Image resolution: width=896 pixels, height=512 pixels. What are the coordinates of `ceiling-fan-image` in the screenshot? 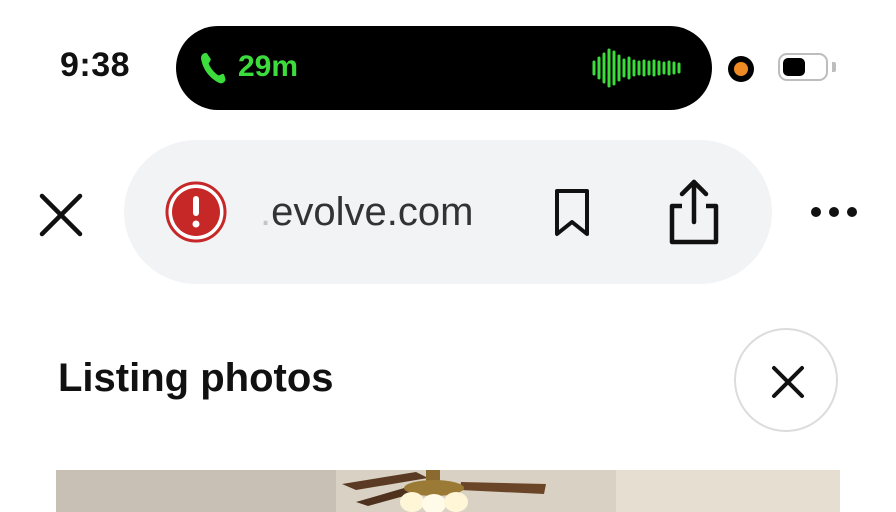 It's located at (448, 491).